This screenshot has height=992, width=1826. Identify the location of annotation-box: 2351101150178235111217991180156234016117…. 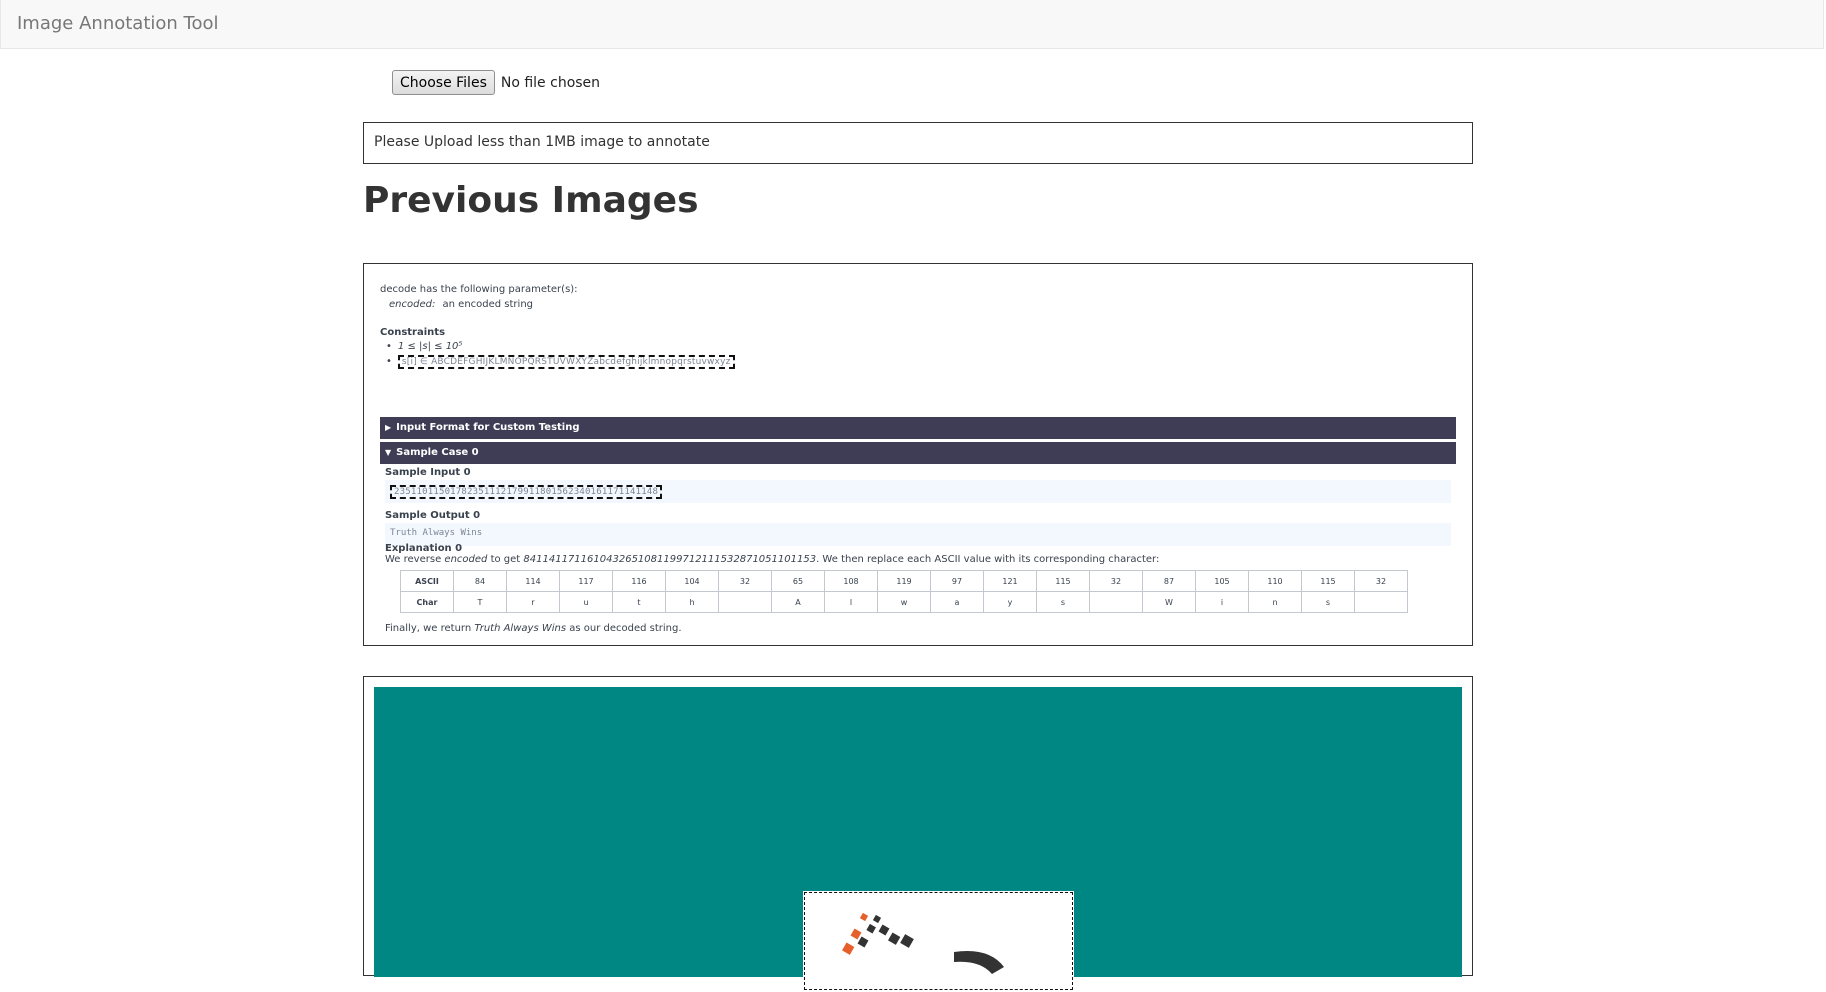
(526, 492).